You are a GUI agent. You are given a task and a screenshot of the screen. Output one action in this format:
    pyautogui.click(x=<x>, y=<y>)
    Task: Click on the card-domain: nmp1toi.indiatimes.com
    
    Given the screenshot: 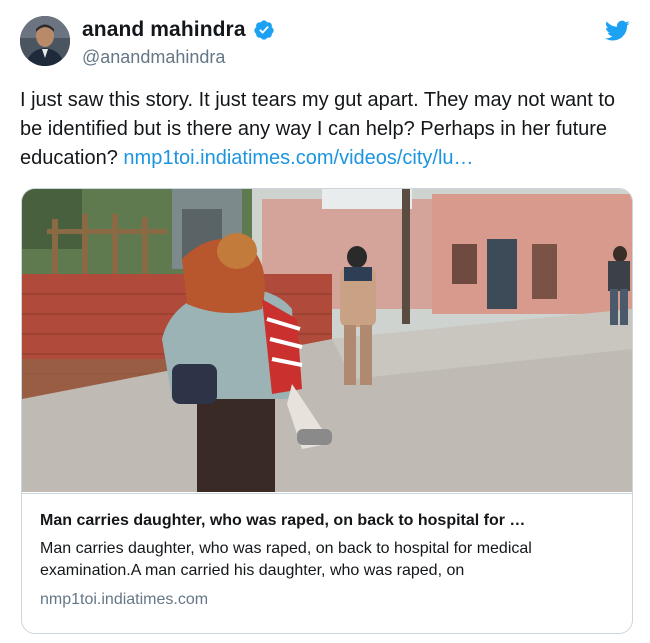 What is the action you would take?
    pyautogui.click(x=327, y=600)
    